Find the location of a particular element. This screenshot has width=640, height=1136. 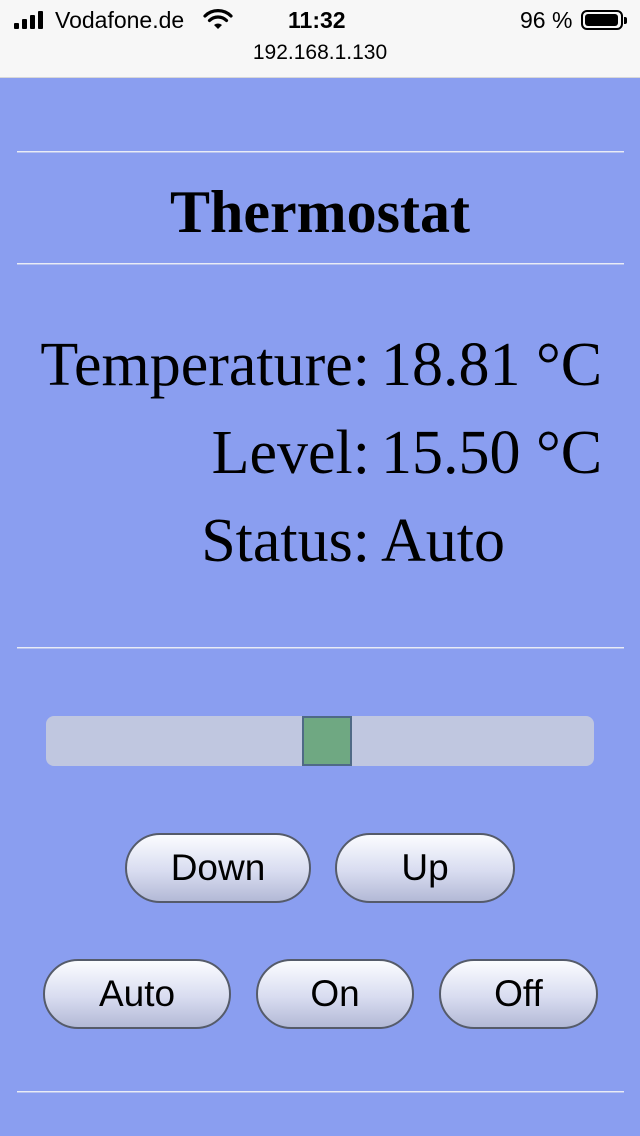

clock: 11:32 is located at coordinates (317, 20).